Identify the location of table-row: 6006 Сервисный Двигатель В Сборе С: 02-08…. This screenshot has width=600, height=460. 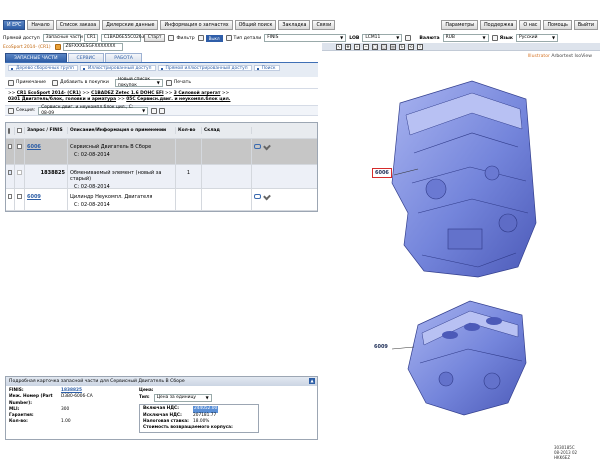
(161, 152).